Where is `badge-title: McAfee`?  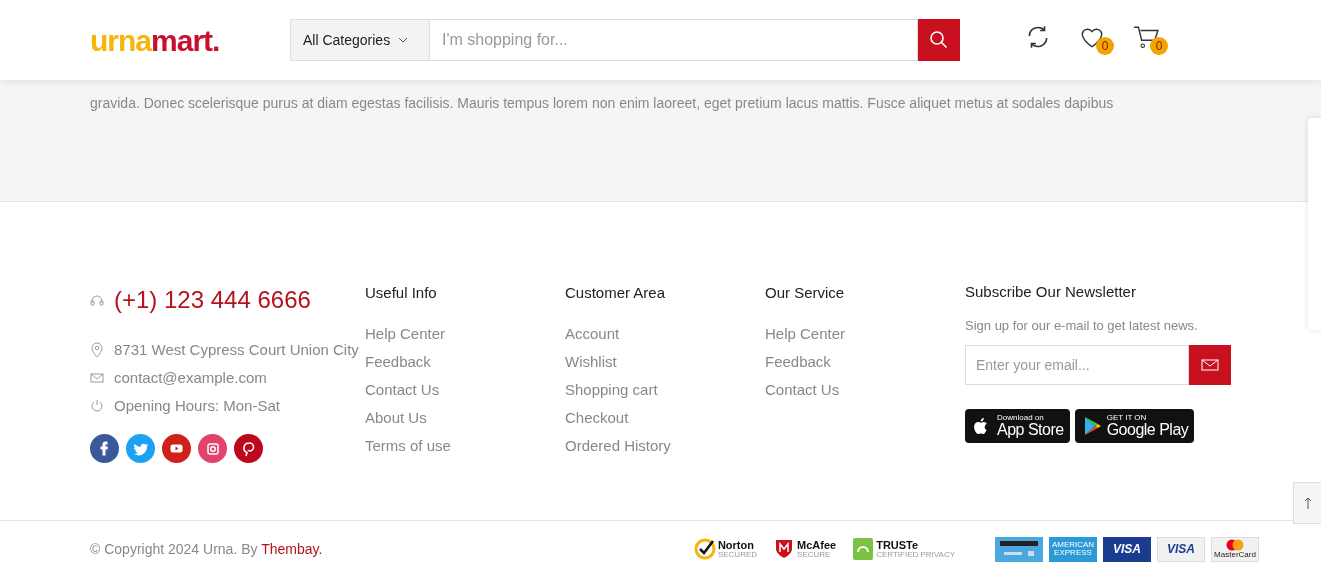
badge-title: McAfee is located at coordinates (817, 545).